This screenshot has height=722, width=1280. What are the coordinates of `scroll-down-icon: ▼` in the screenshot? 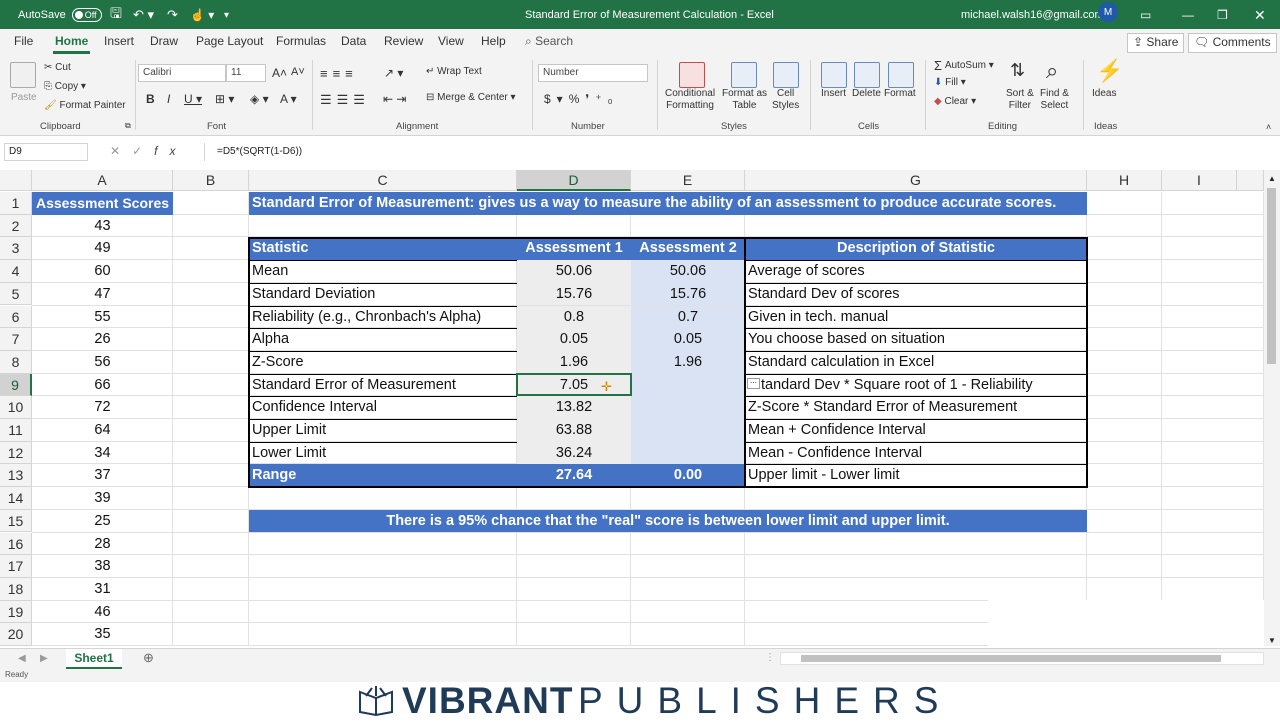 It's located at (1272, 640).